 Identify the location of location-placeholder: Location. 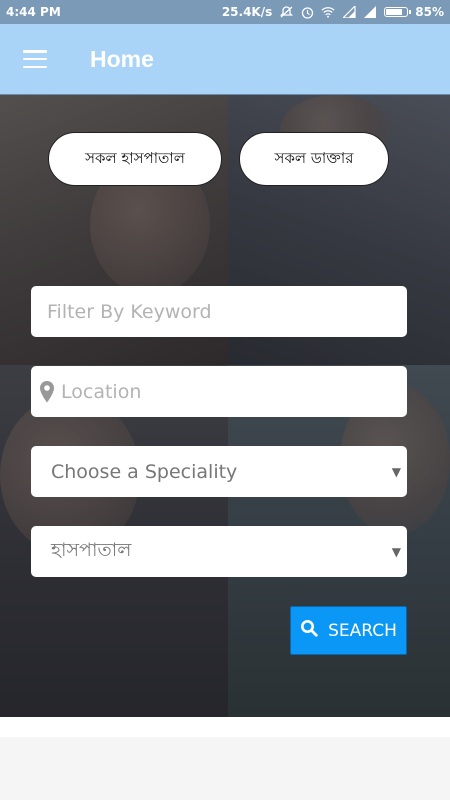
(101, 391).